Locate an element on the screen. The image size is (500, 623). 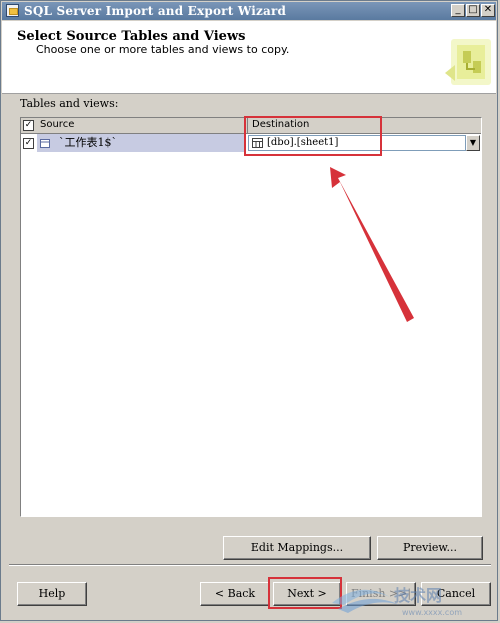
watermark-subtext: www.xxxx.com is located at coordinates (432, 612).